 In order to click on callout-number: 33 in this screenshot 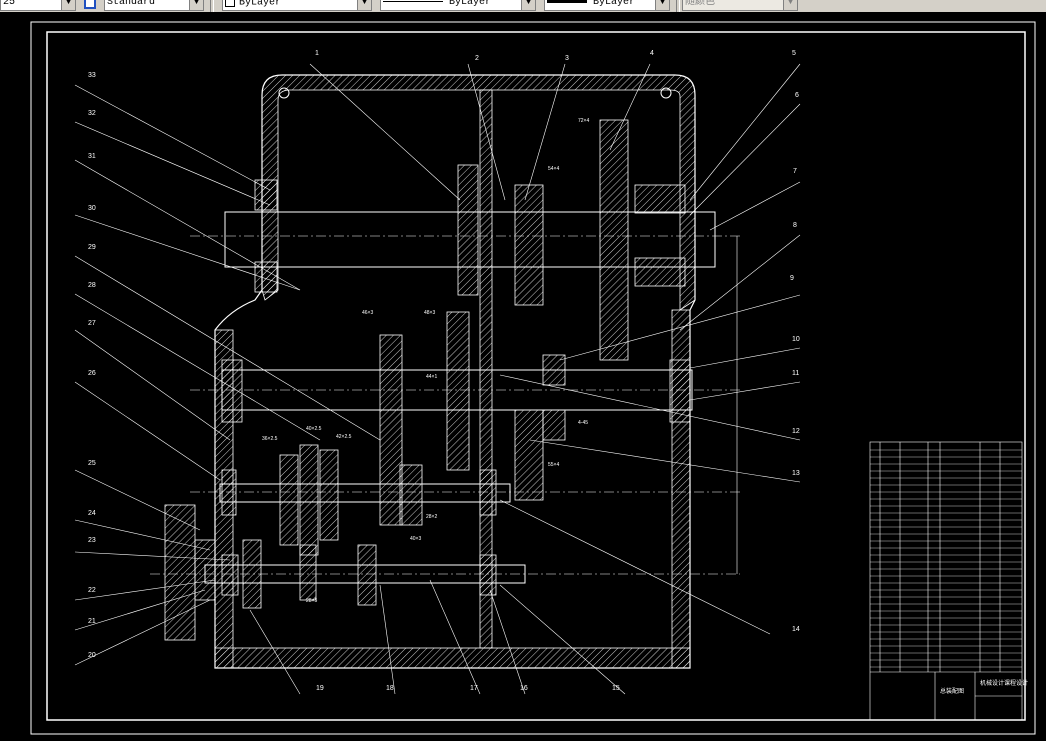, I will do `click(92, 75)`.